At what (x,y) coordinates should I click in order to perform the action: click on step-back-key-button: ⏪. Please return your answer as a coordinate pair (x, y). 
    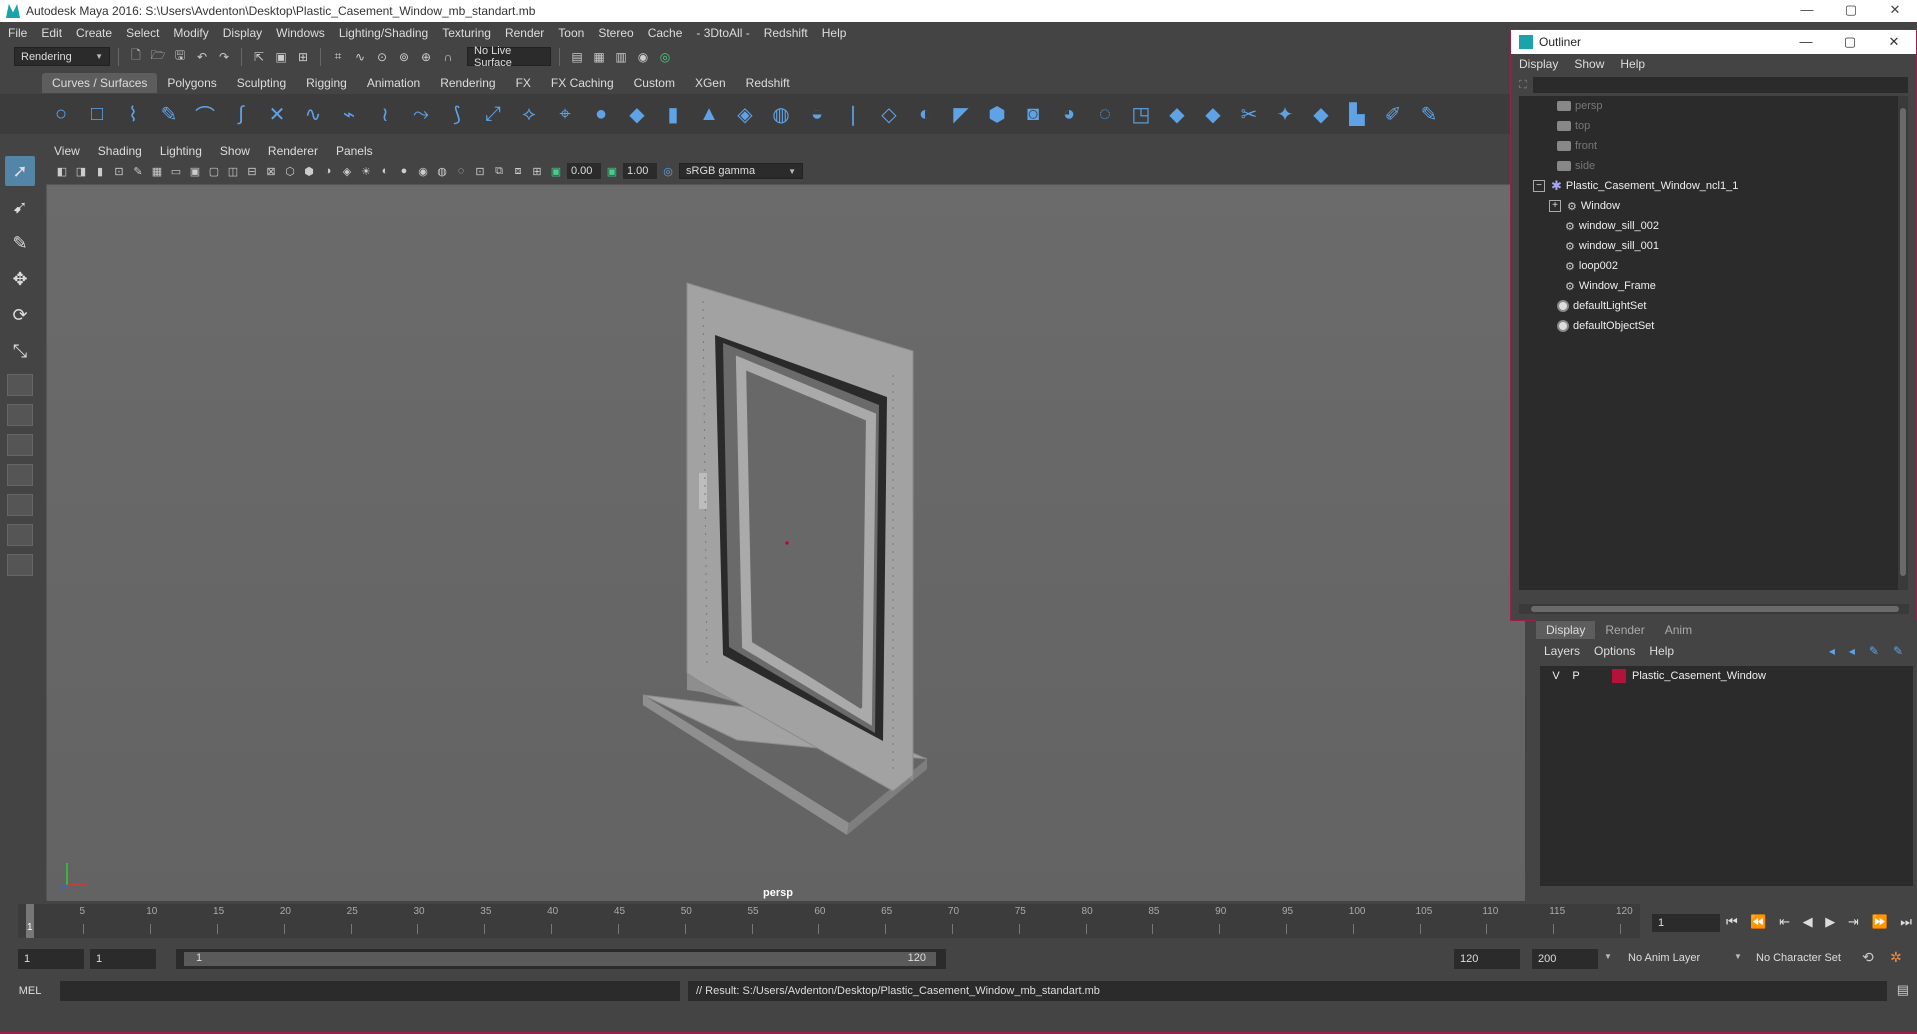
    Looking at the image, I should click on (1758, 923).